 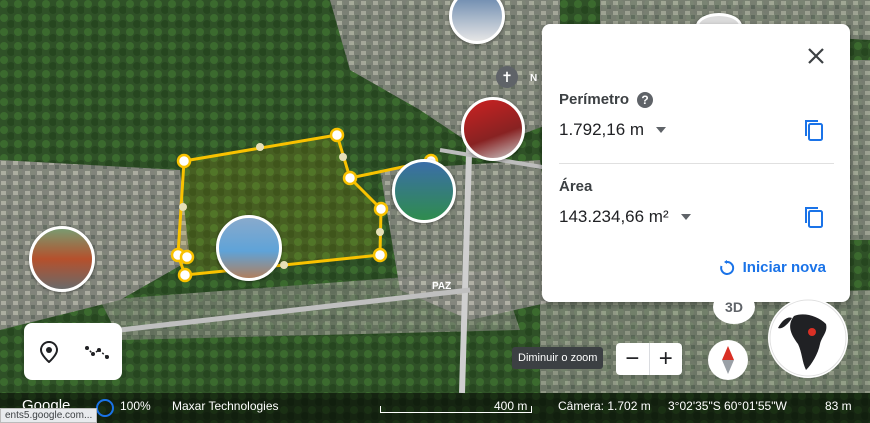 What do you see at coordinates (576, 186) in the screenshot?
I see `area-label: Área` at bounding box center [576, 186].